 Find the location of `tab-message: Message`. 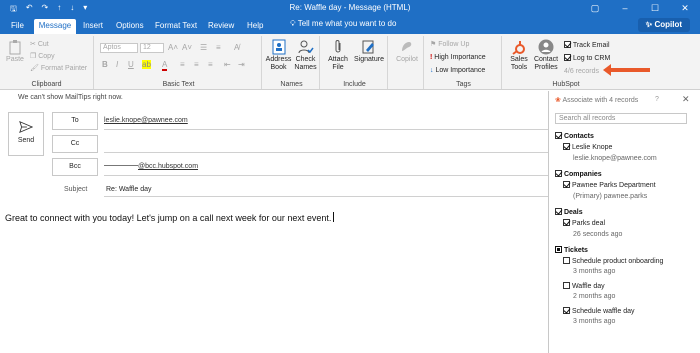

tab-message: Message is located at coordinates (55, 26).